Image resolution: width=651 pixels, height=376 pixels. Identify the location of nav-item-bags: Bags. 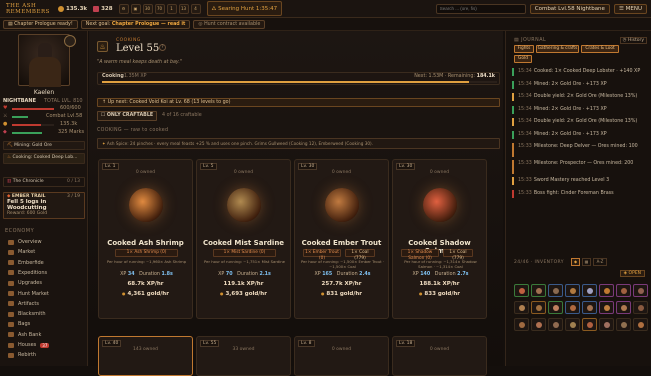
(19, 324).